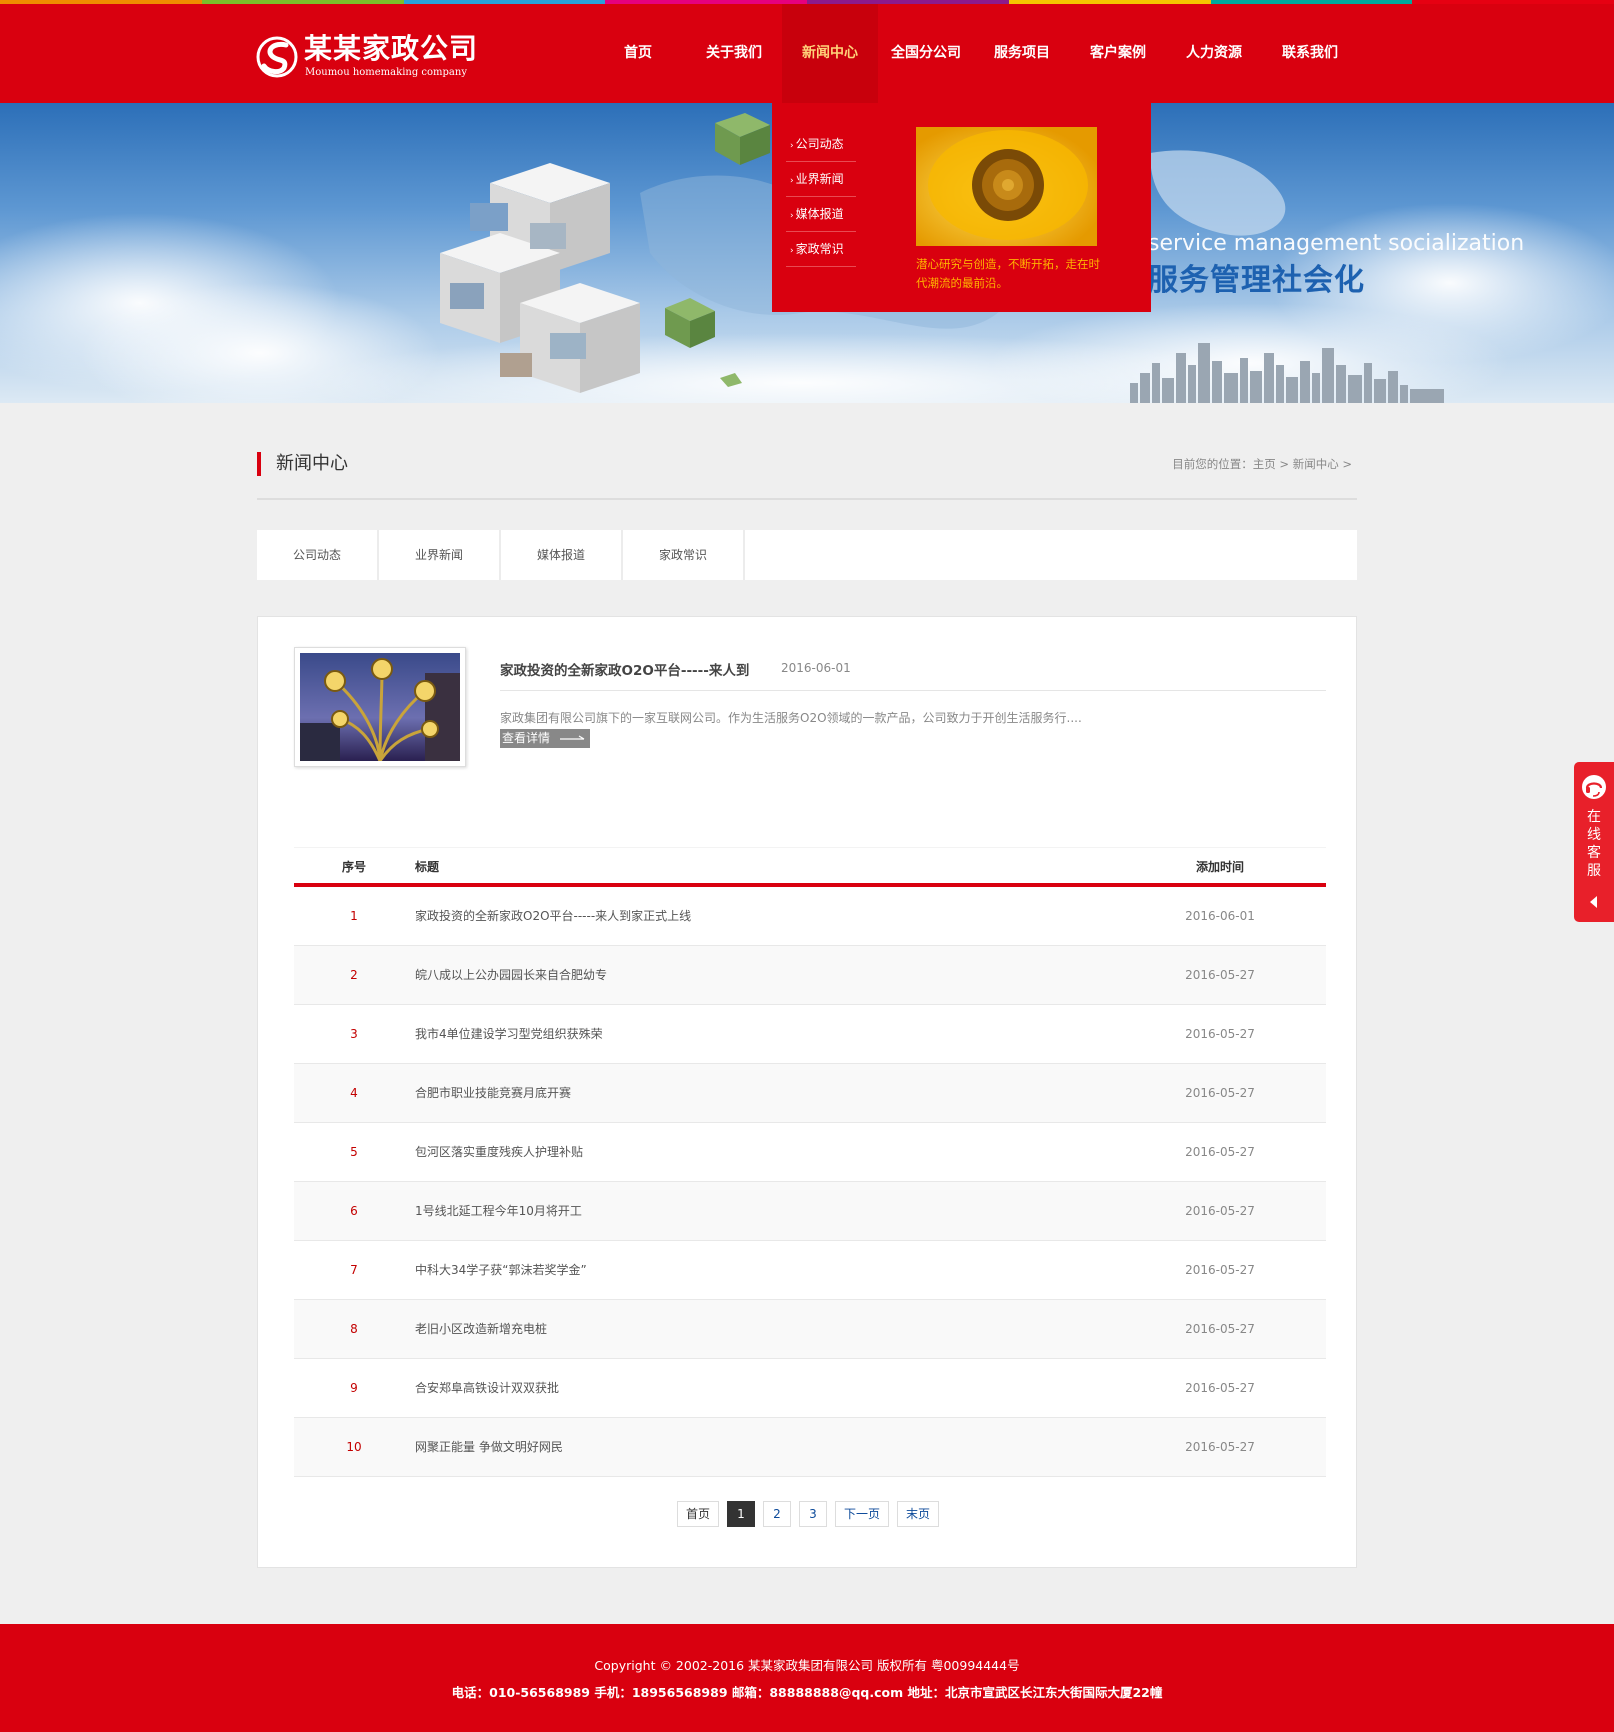 Image resolution: width=1614 pixels, height=1732 pixels. I want to click on featured-news-thumbnail, so click(380, 707).